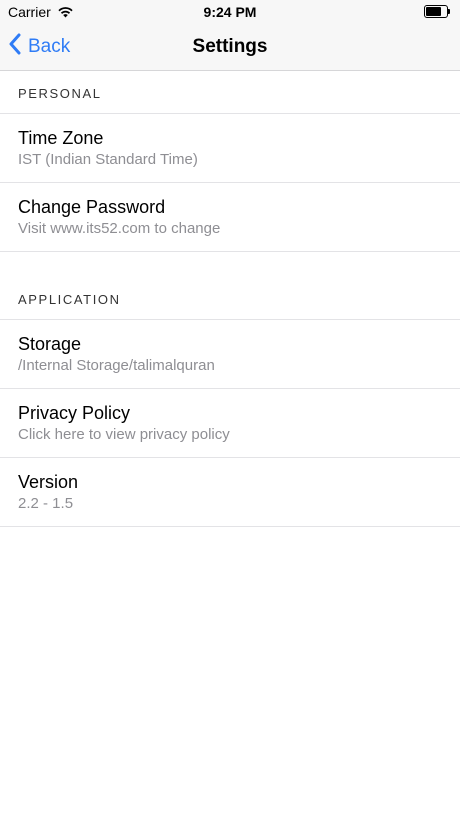  I want to click on section-spacer, so click(230, 264).